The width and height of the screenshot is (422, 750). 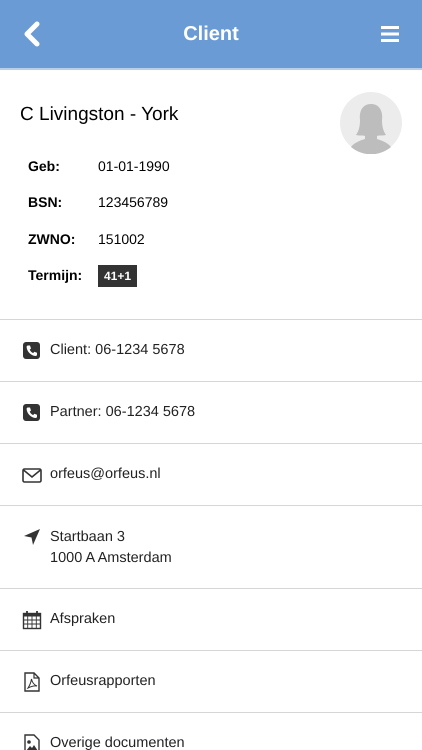 I want to click on term-badge: 41+1, so click(x=118, y=275).